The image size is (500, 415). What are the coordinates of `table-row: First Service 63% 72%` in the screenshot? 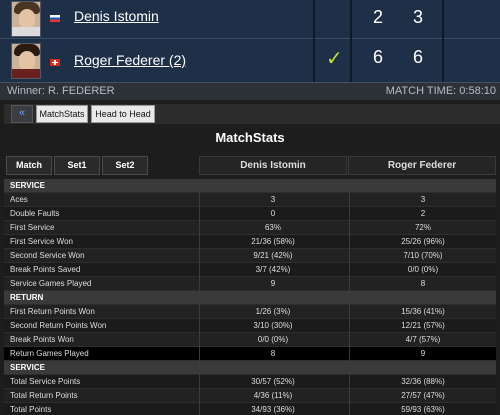 It's located at (250, 228).